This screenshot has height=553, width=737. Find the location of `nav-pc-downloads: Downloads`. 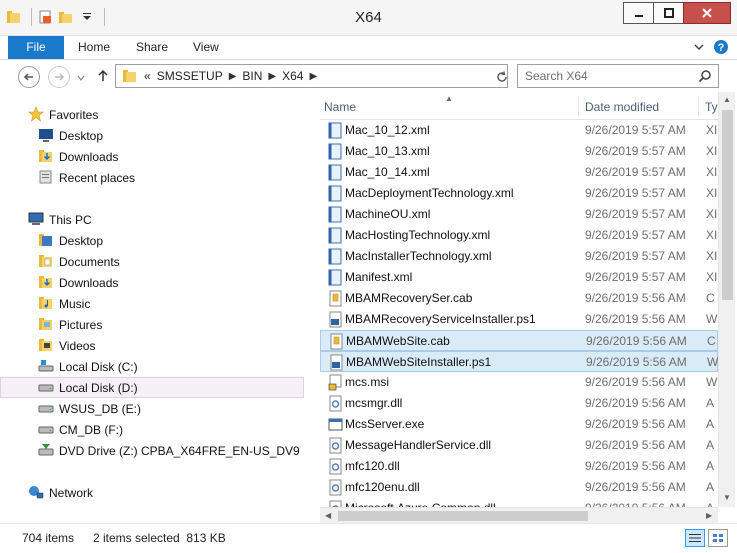

nav-pc-downloads: Downloads is located at coordinates (152, 282).